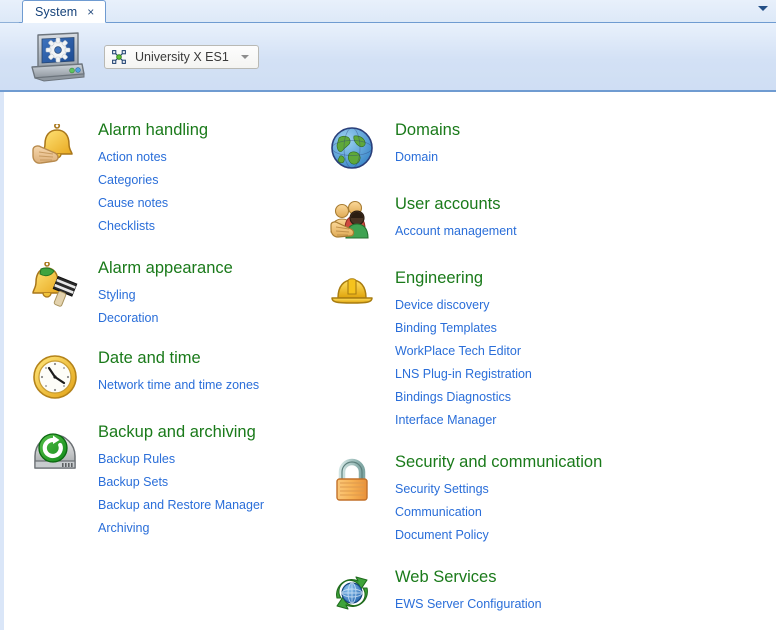  I want to click on header-band: University X ES1, so click(388, 57).